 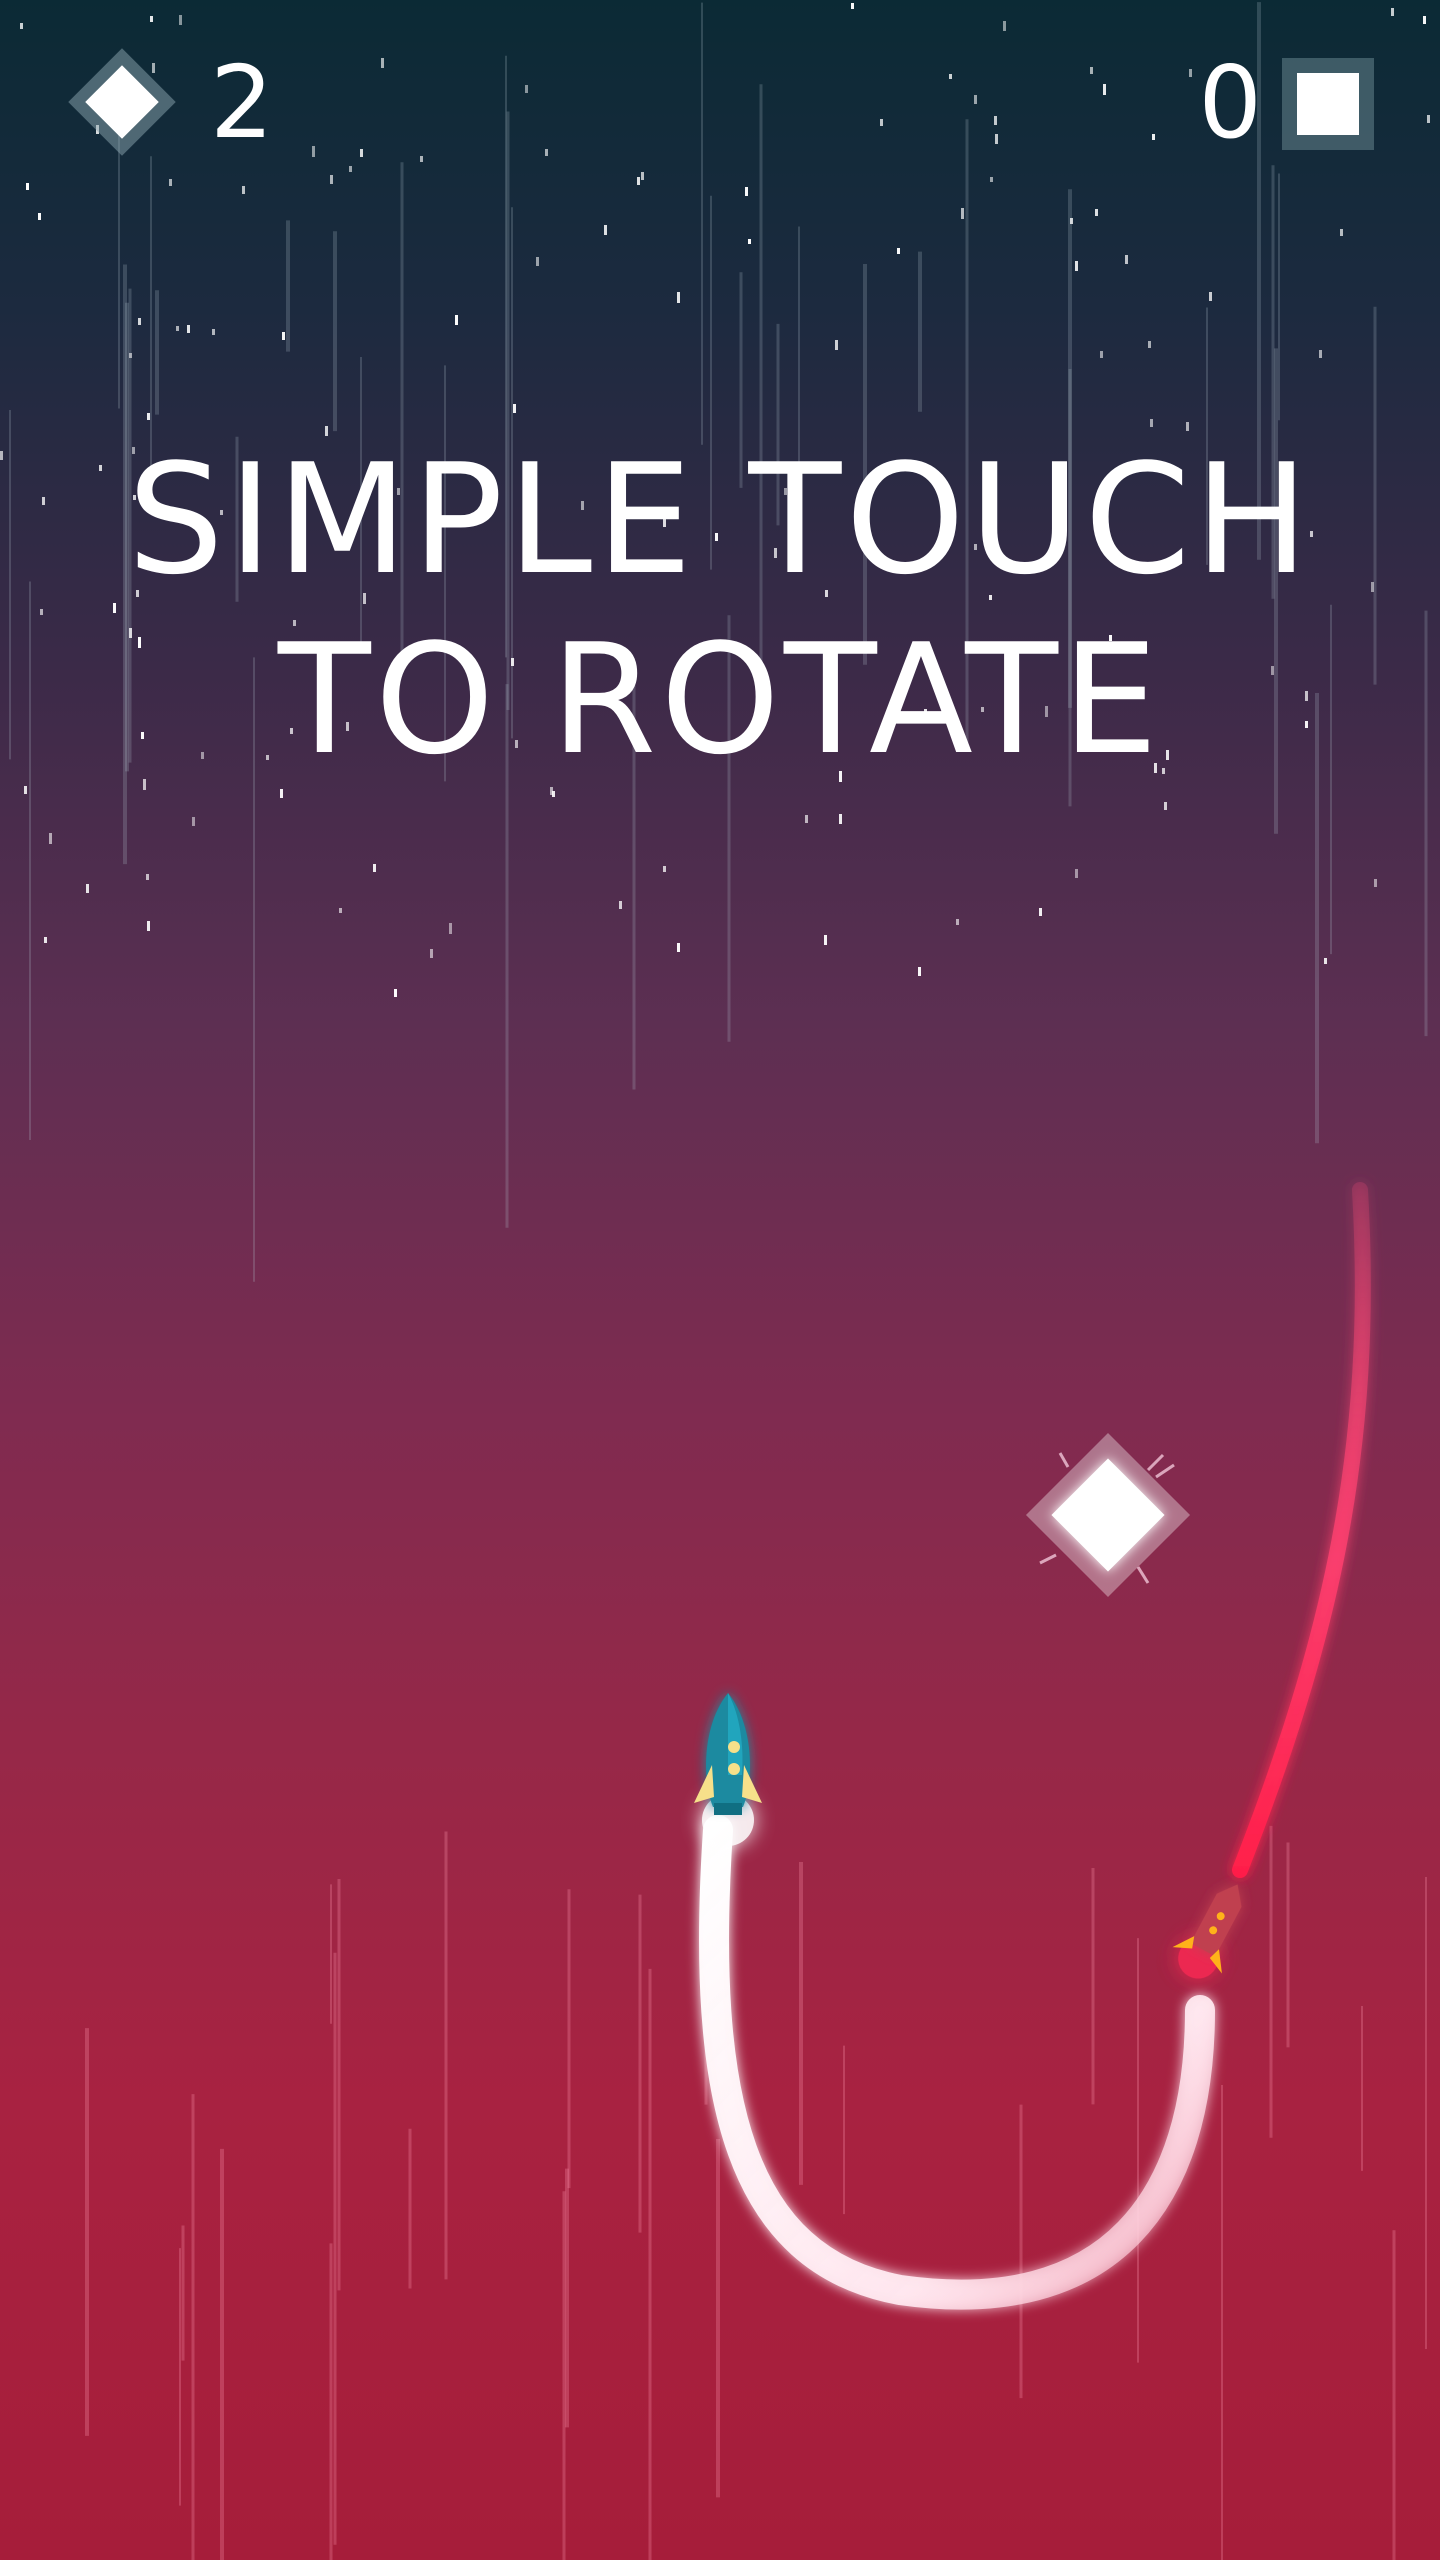 I want to click on score-value: 0, so click(x=1230, y=102).